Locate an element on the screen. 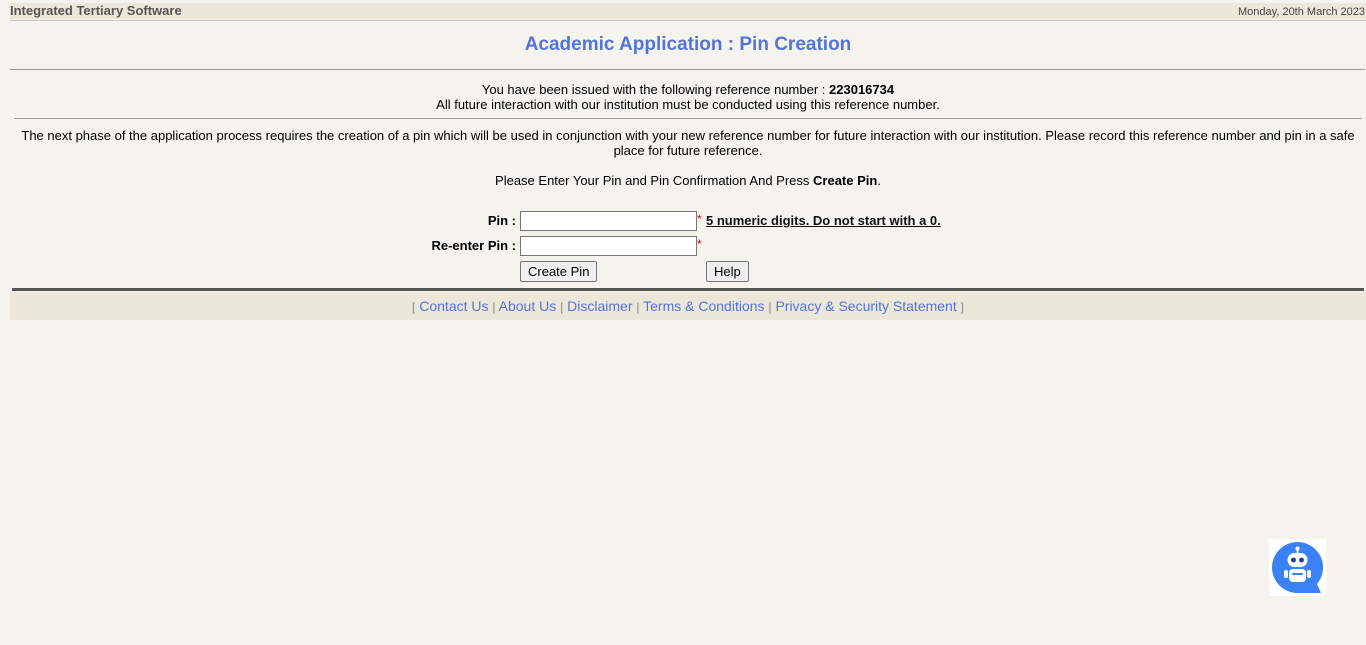 The height and width of the screenshot is (645, 1366). title-divider is located at coordinates (687, 69).